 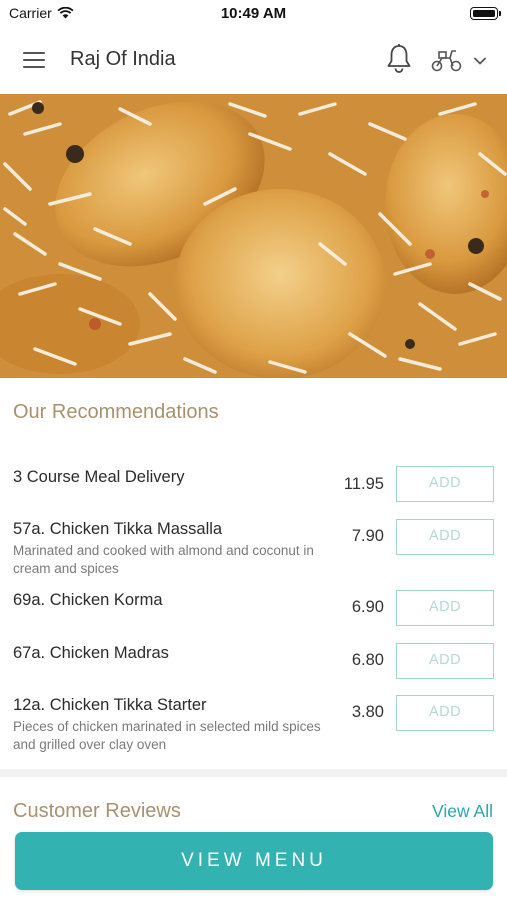 What do you see at coordinates (447, 60) in the screenshot?
I see `scooter-icon` at bounding box center [447, 60].